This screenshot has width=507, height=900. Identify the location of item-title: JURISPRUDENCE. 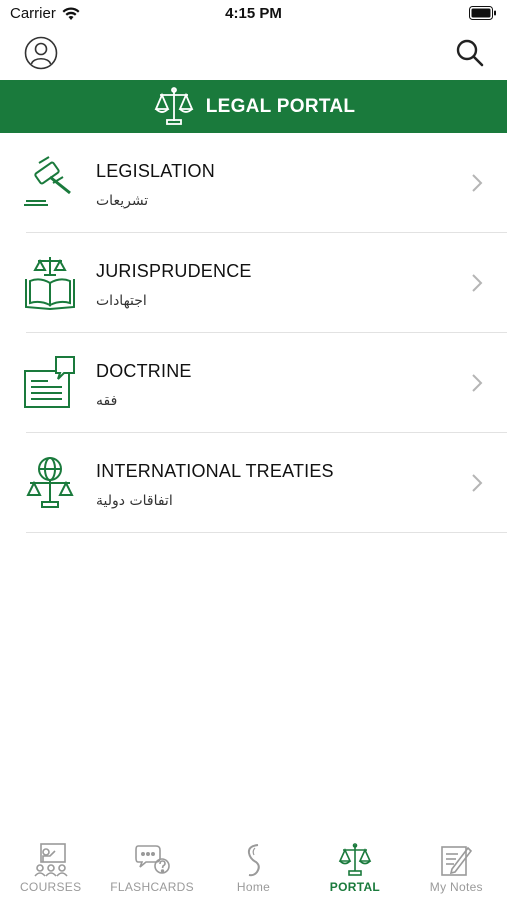
(174, 271).